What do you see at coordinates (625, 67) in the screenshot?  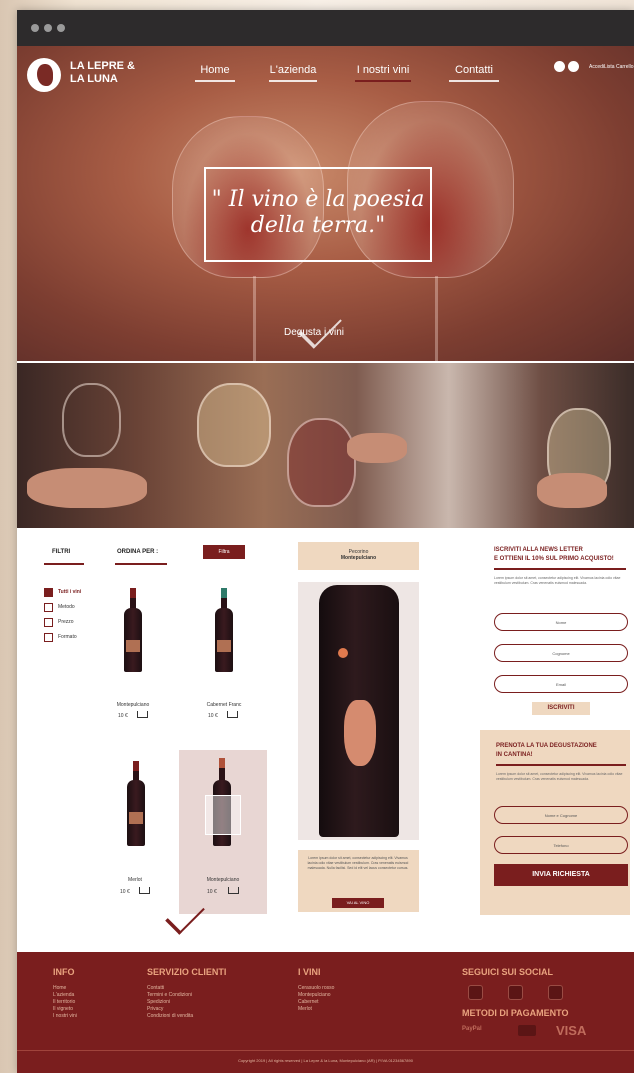 I see `util-link: Carrello` at bounding box center [625, 67].